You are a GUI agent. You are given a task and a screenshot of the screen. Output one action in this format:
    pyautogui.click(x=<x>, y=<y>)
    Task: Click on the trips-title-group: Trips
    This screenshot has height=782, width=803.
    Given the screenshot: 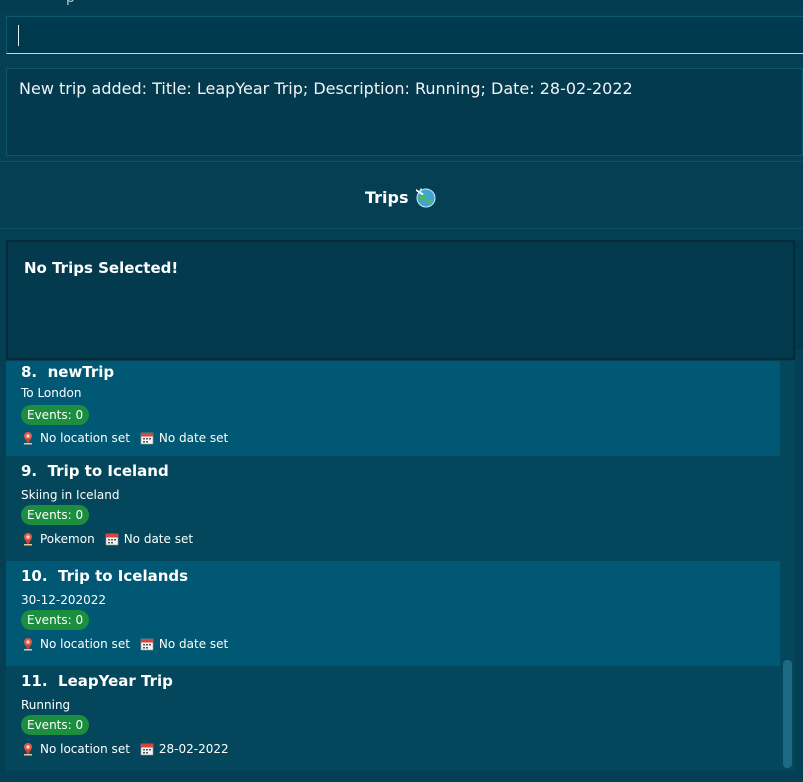 What is the action you would take?
    pyautogui.click(x=400, y=197)
    